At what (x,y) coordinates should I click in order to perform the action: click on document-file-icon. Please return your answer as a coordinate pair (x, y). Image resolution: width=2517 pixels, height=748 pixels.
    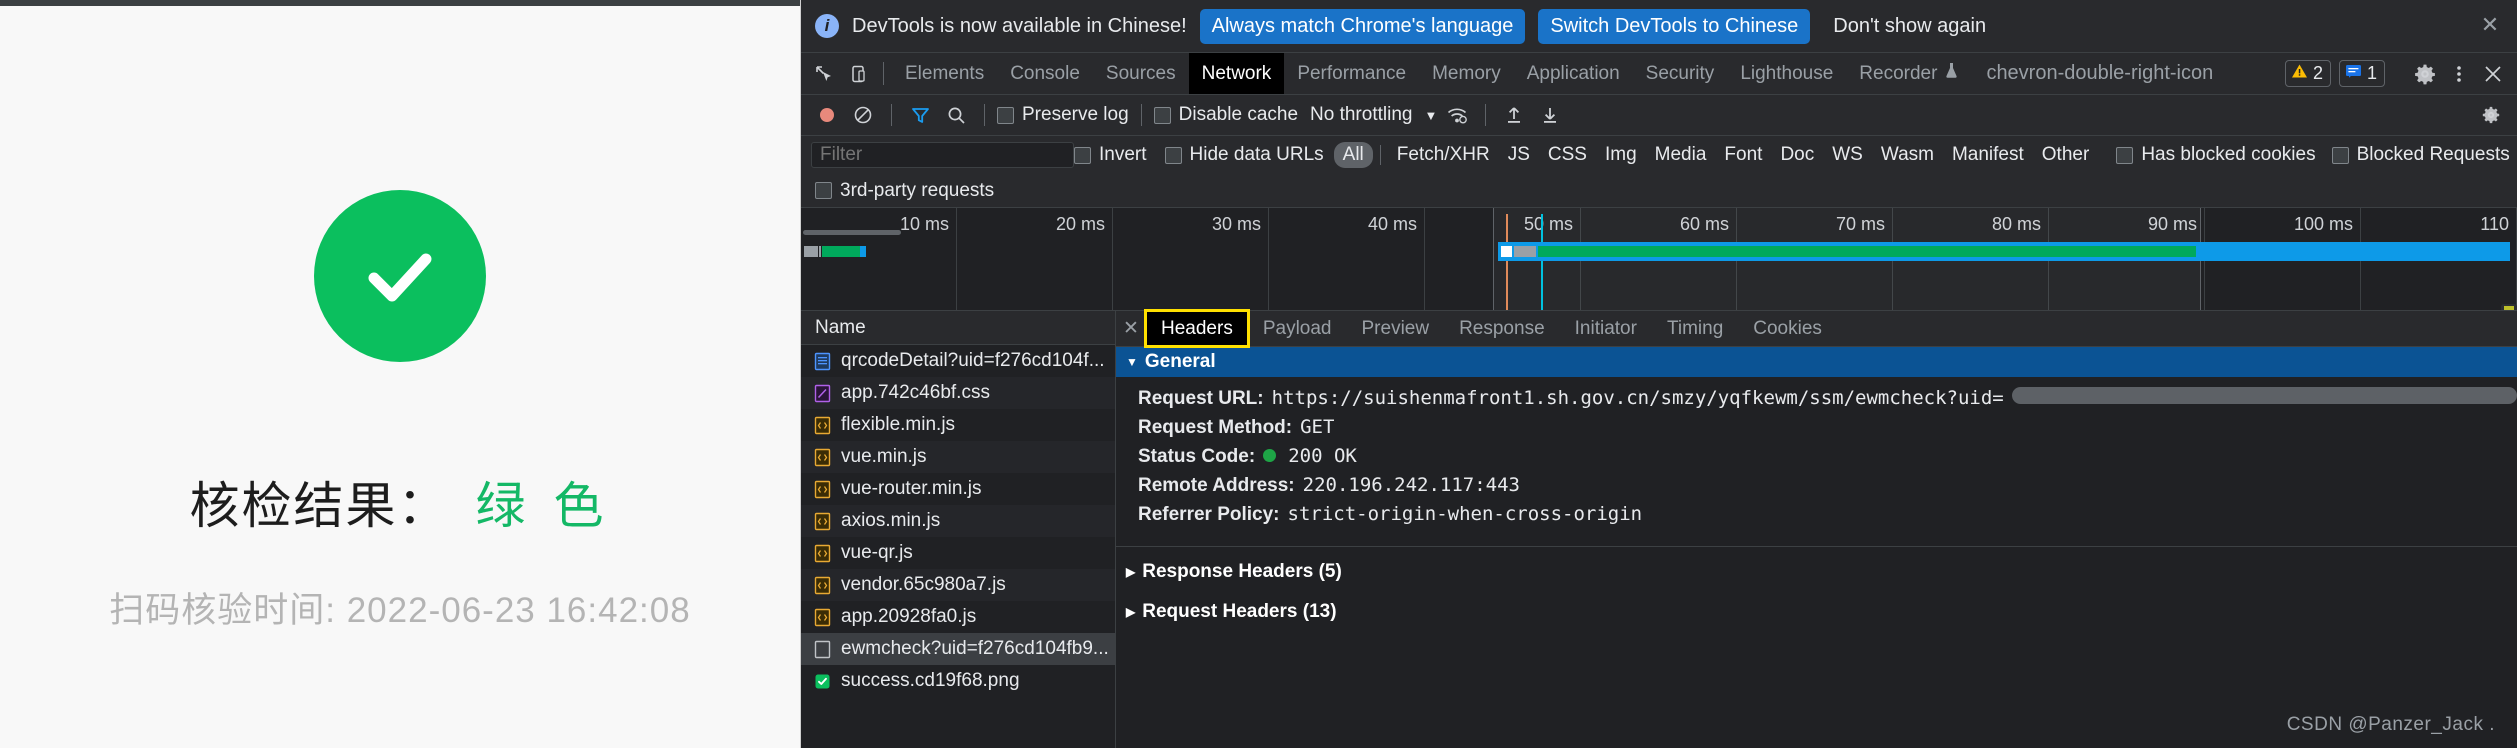
    Looking at the image, I should click on (822, 361).